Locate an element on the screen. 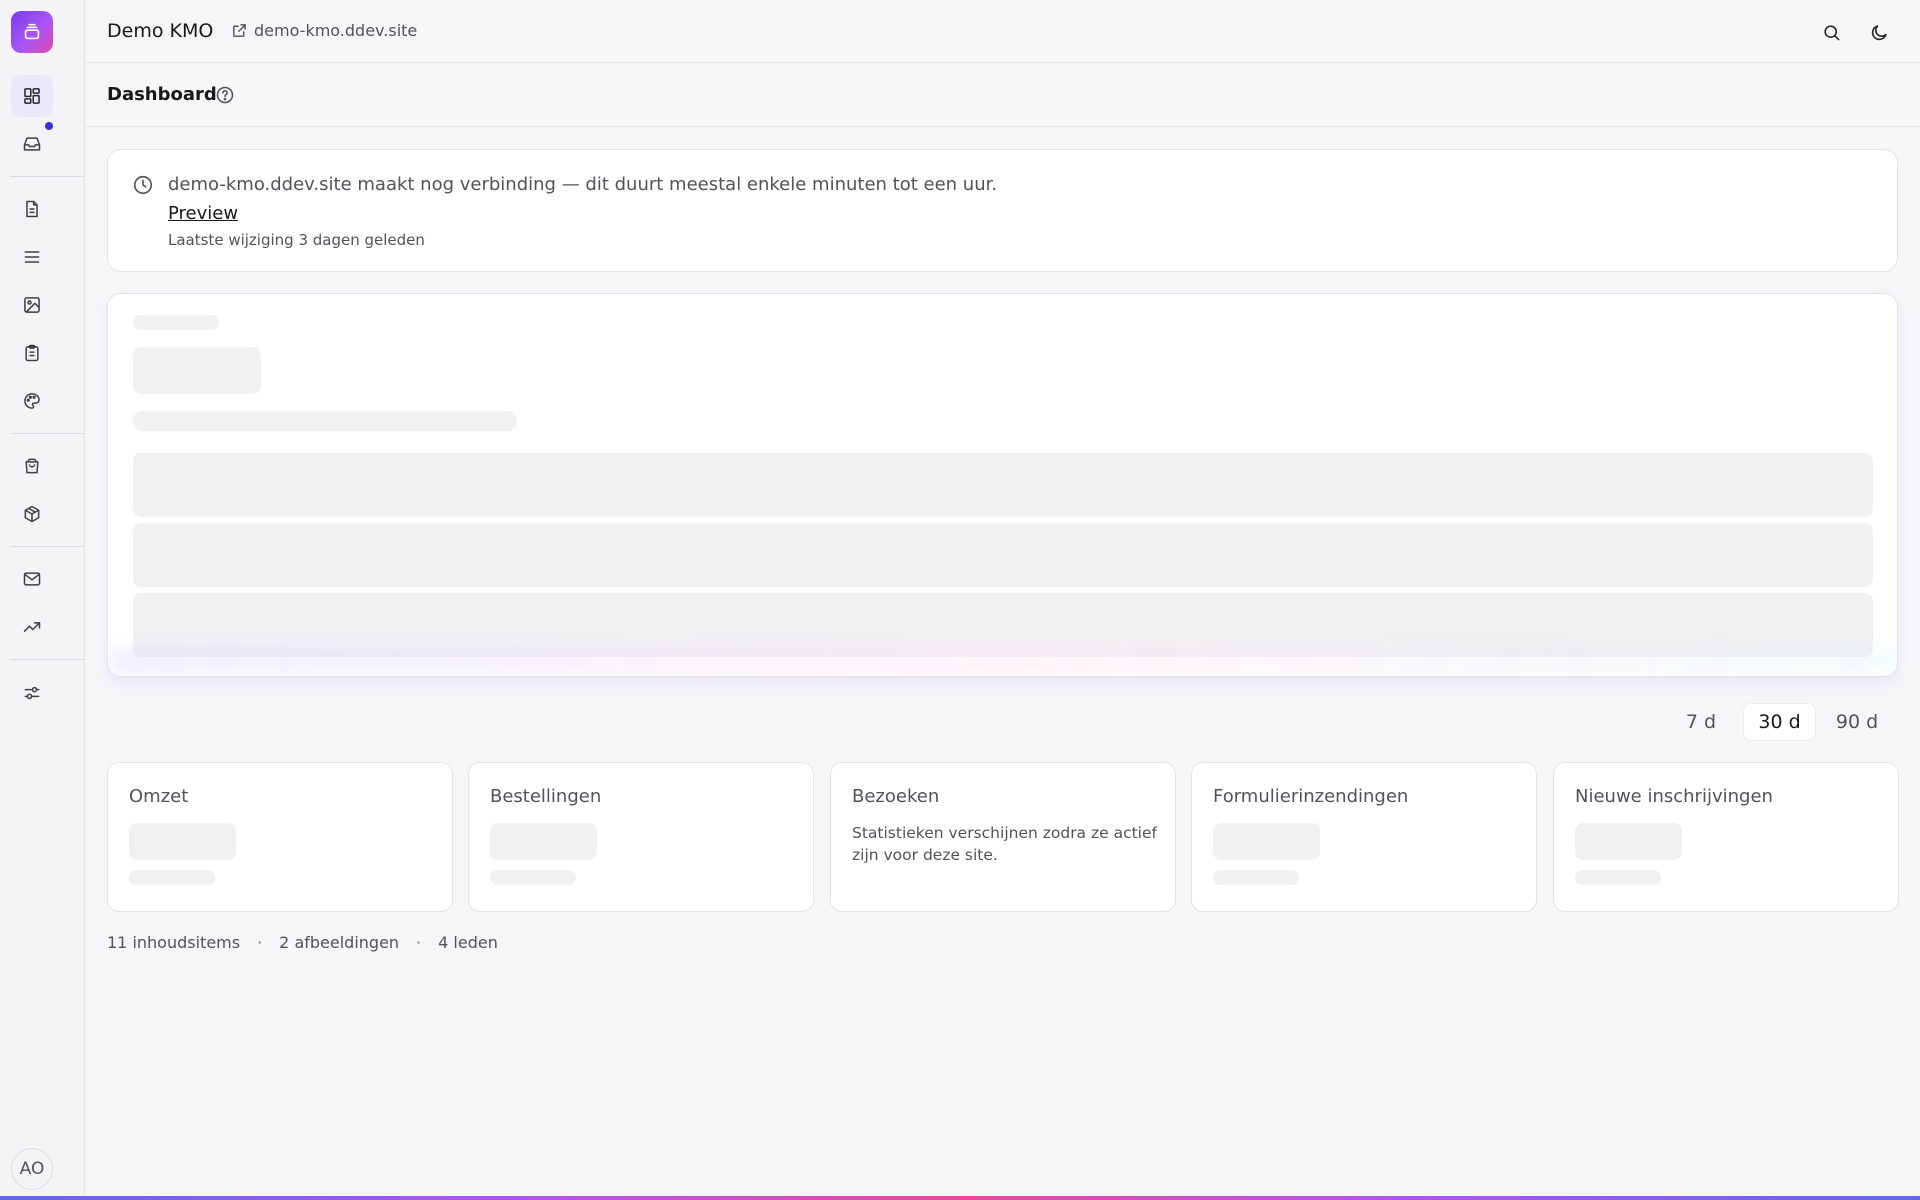 The width and height of the screenshot is (1920, 1200). help-button is located at coordinates (225, 97).